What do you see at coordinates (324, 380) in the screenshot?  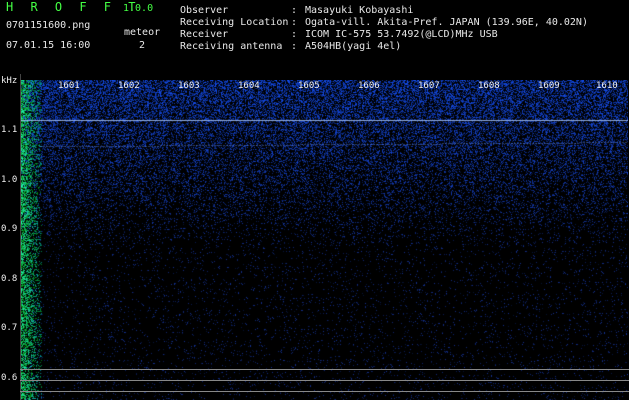 I see `reference-line-mid` at bounding box center [324, 380].